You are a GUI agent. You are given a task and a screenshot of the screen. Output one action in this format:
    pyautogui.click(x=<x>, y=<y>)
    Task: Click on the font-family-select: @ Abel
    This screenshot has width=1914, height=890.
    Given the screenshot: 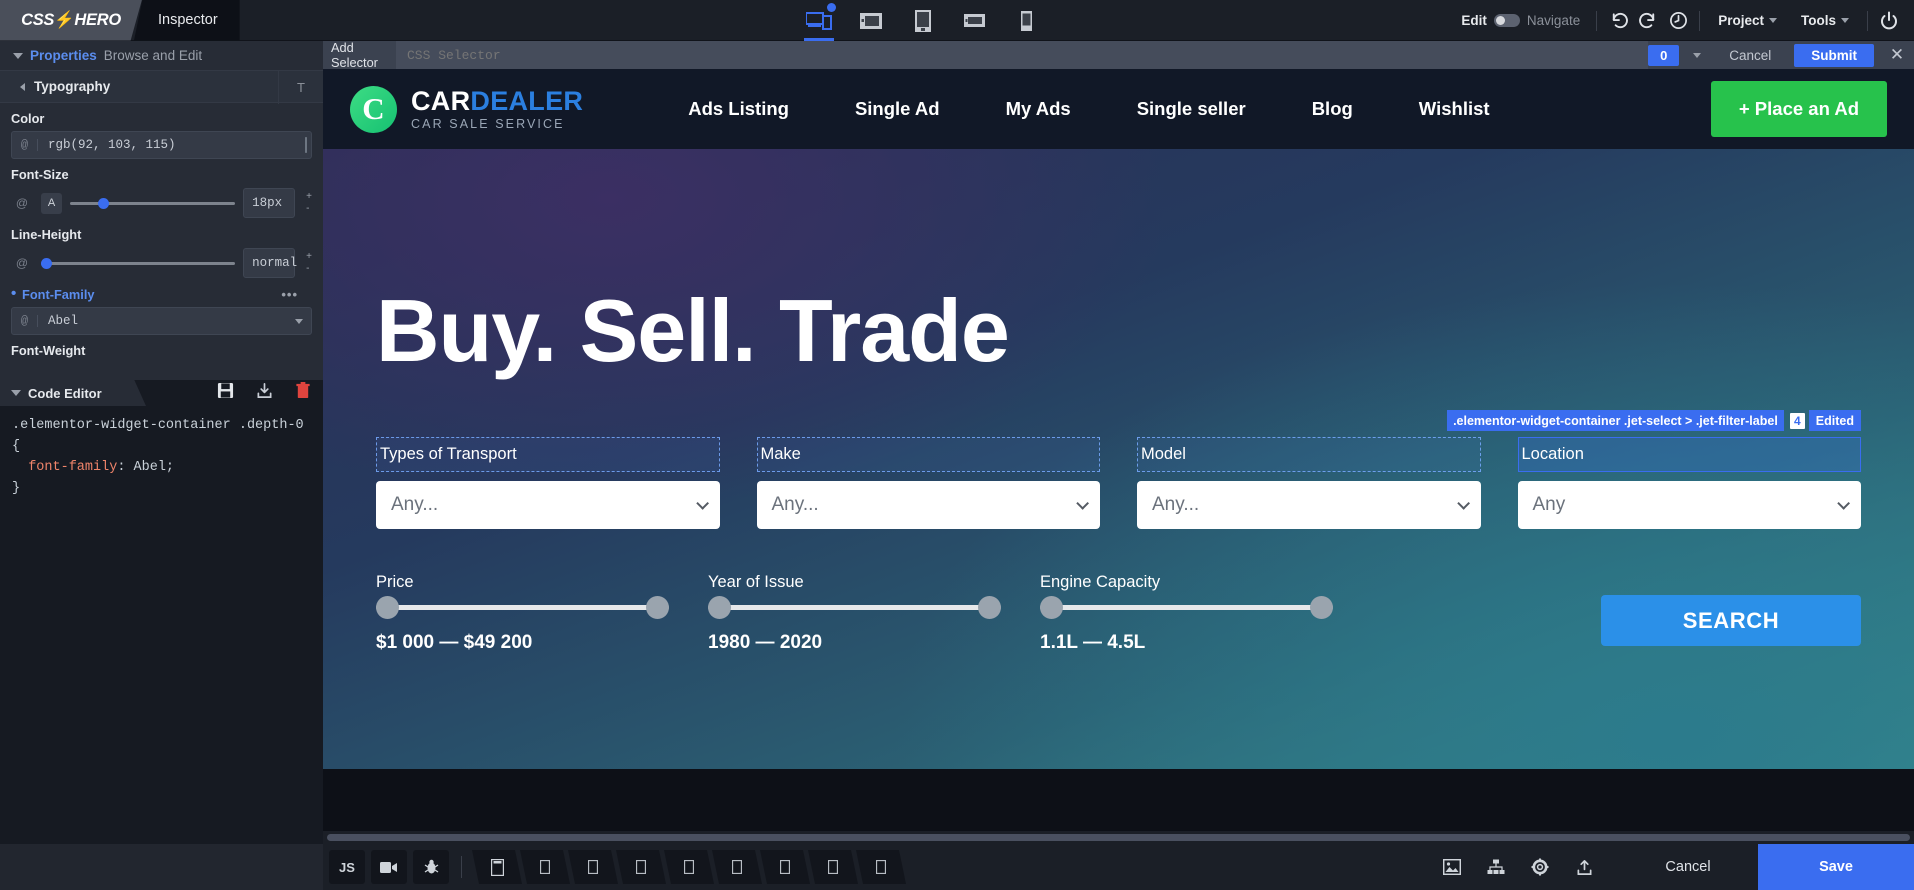 What is the action you would take?
    pyautogui.click(x=161, y=321)
    